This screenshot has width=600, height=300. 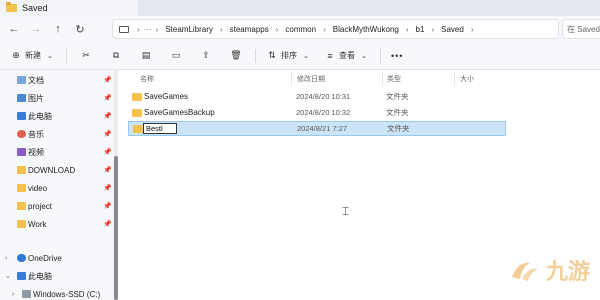 I want to click on sidebar-item-windows-ssd: › Windows-SSD (C:), so click(x=57, y=293).